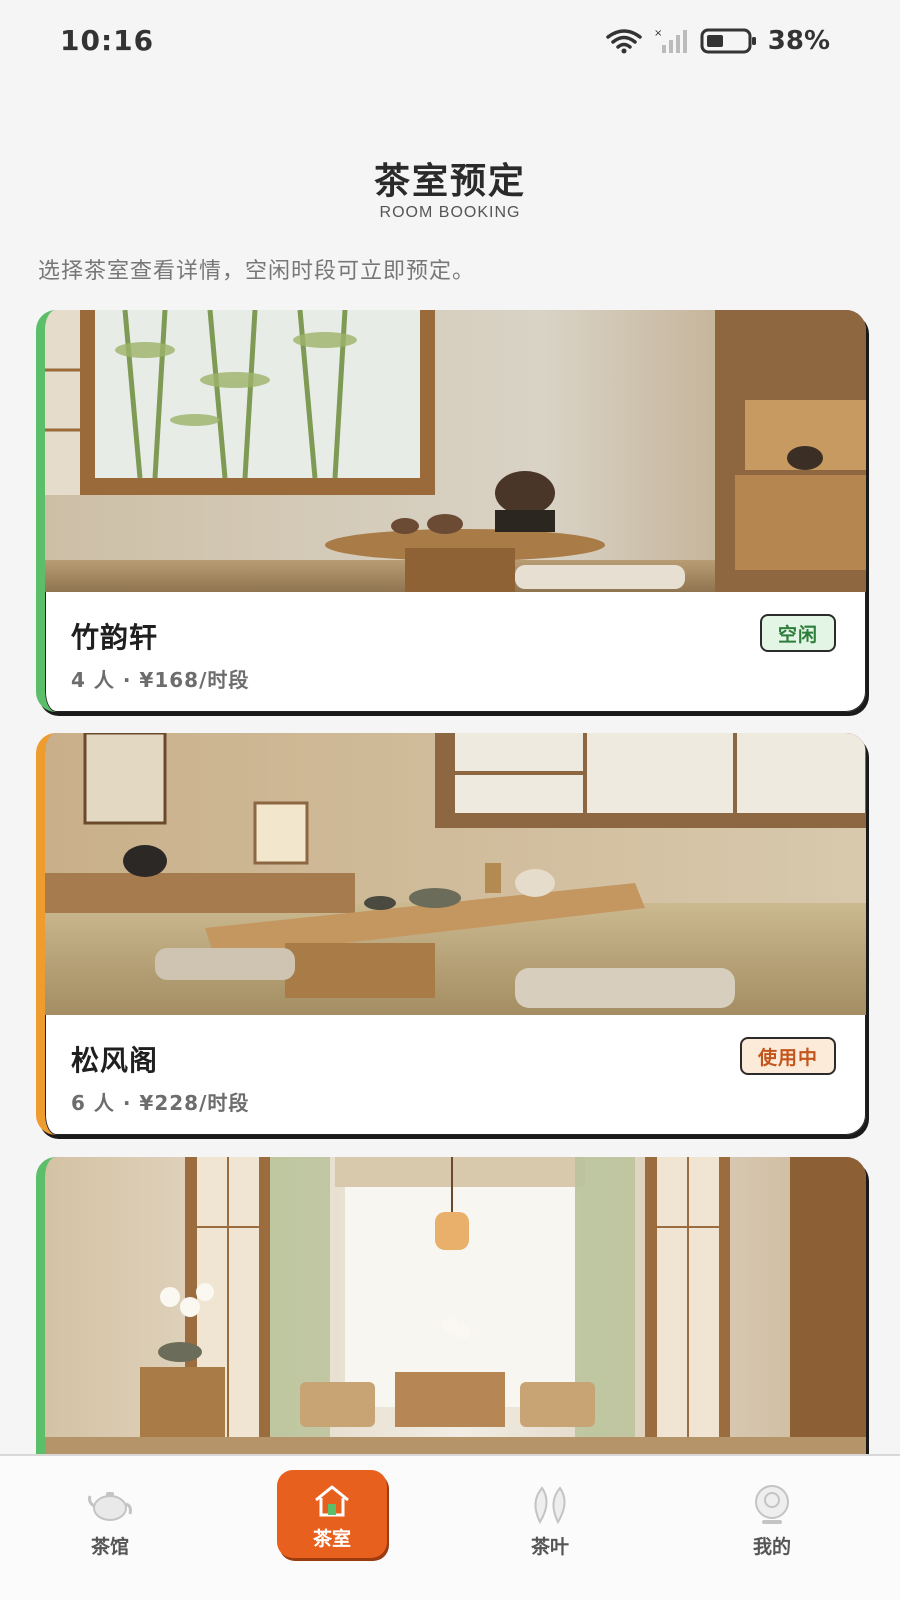  Describe the element at coordinates (771, 1547) in the screenshot. I see `nav-label: 我的` at that location.